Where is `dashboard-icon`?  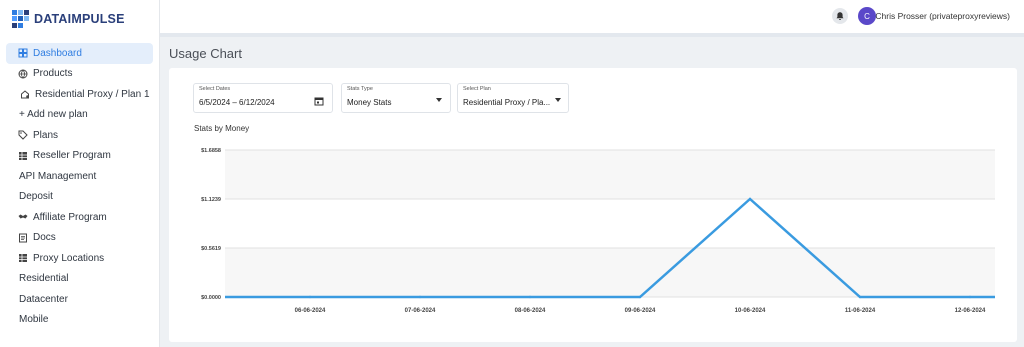 dashboard-icon is located at coordinates (23, 53).